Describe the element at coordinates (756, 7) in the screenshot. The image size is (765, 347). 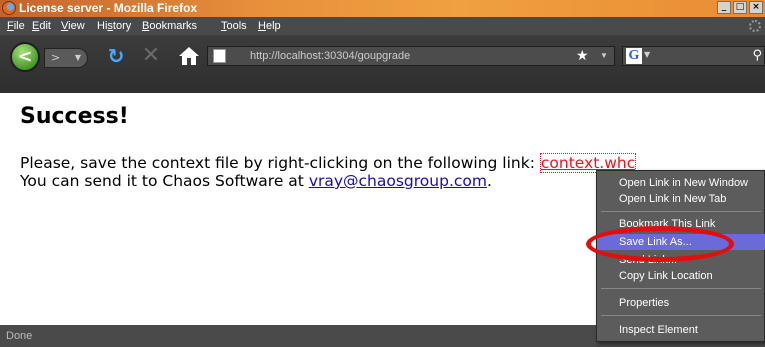
I see `close-button: ×` at that location.